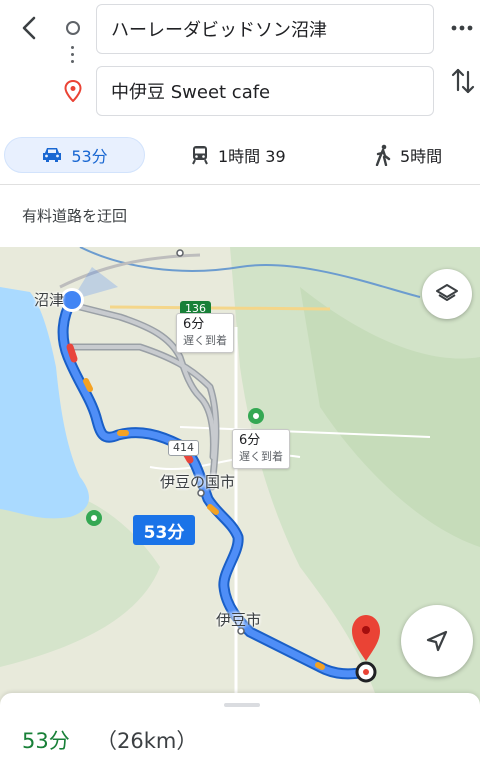 This screenshot has height=763, width=480. I want to click on summary-distance: （26km）, so click(147, 741).